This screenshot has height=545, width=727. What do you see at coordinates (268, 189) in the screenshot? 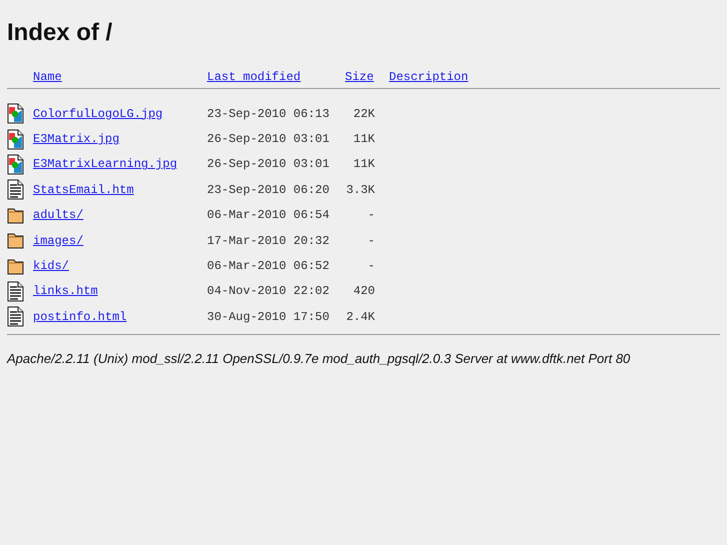
I see `modified-date: 23-Sep-2010 06:20` at bounding box center [268, 189].